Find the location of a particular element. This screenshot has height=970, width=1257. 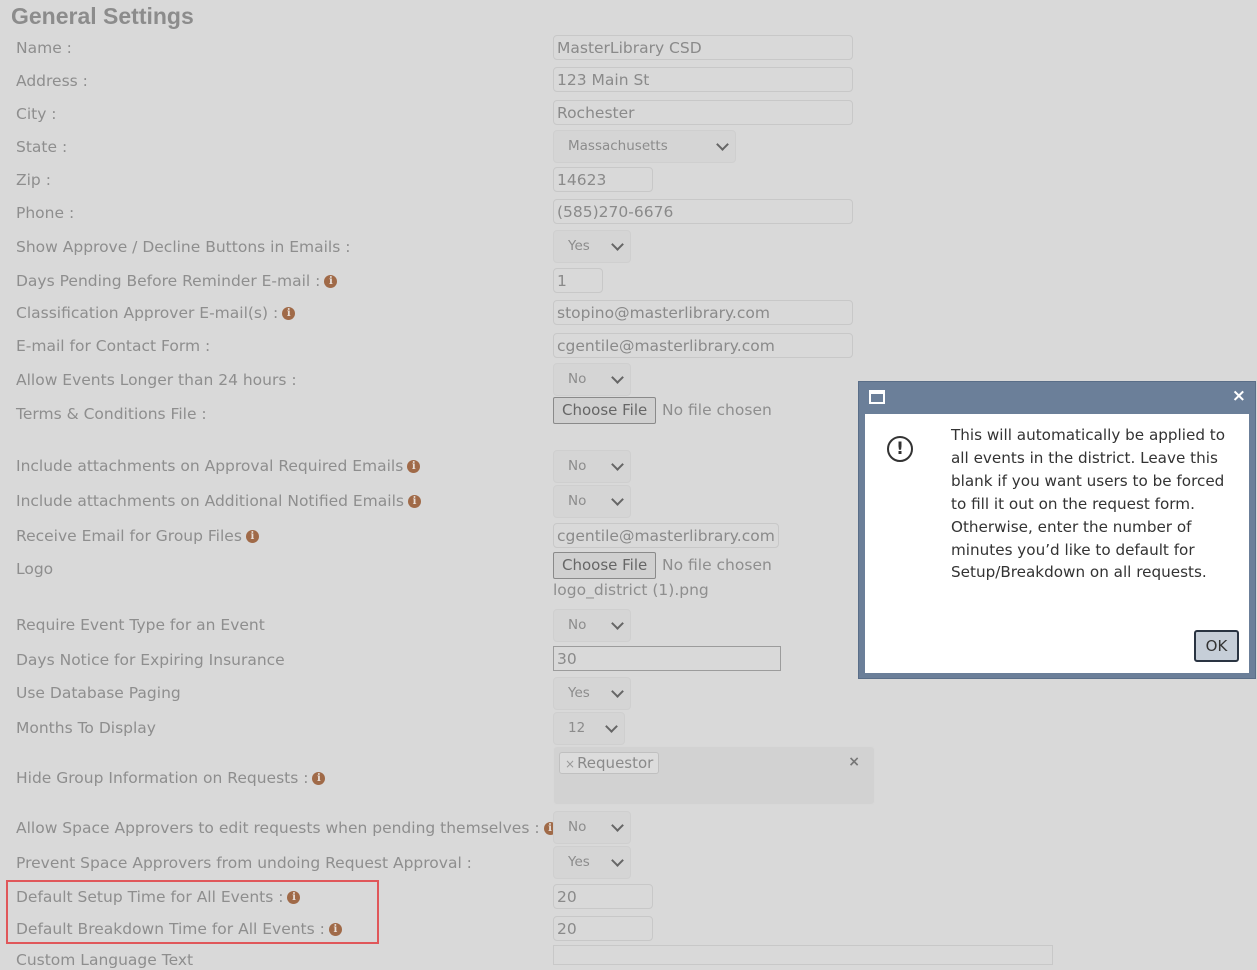

days-pending-label: Days Pending Before Reminder E-mail :i is located at coordinates (177, 281).